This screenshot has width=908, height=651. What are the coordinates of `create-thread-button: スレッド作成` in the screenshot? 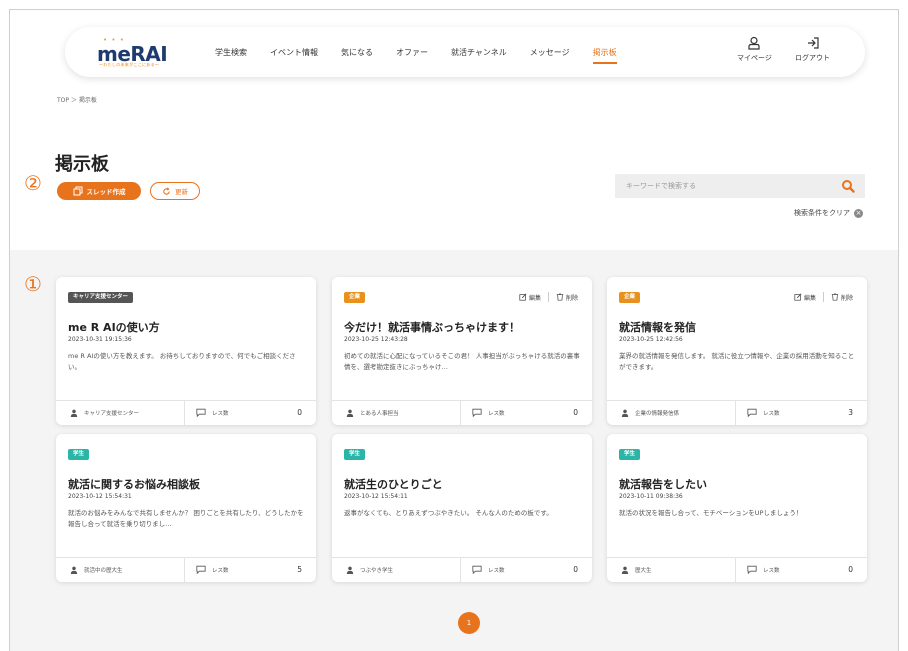 It's located at (99, 191).